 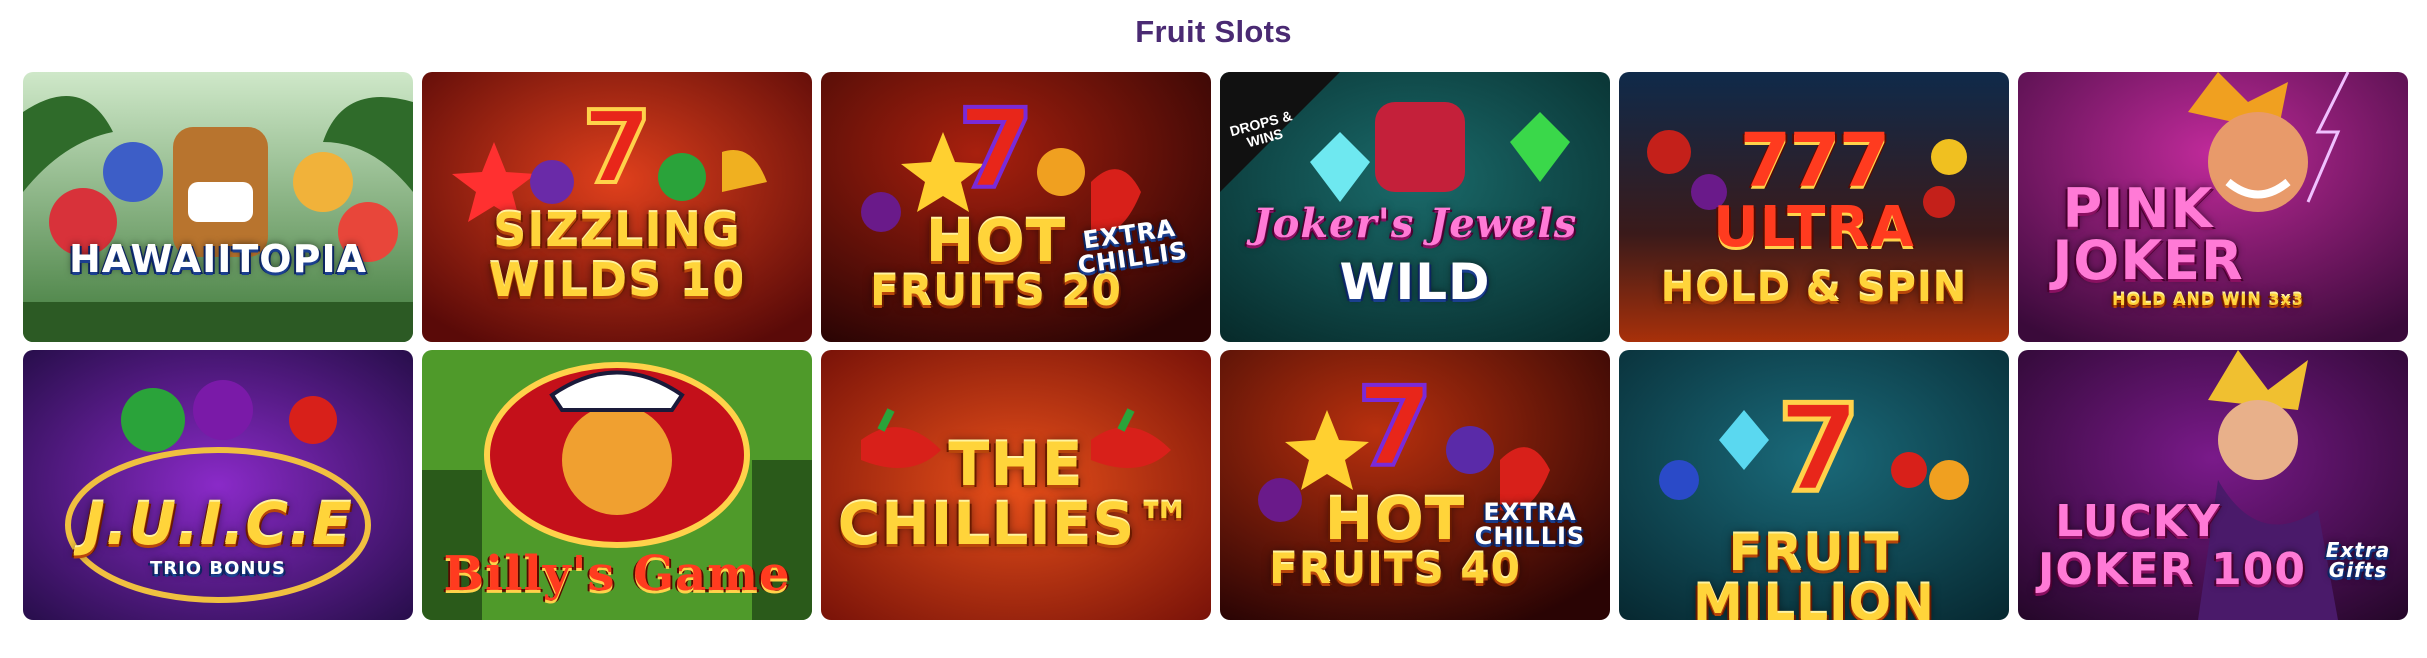 What do you see at coordinates (2138, 208) in the screenshot?
I see `game-title-line1: PINK` at bounding box center [2138, 208].